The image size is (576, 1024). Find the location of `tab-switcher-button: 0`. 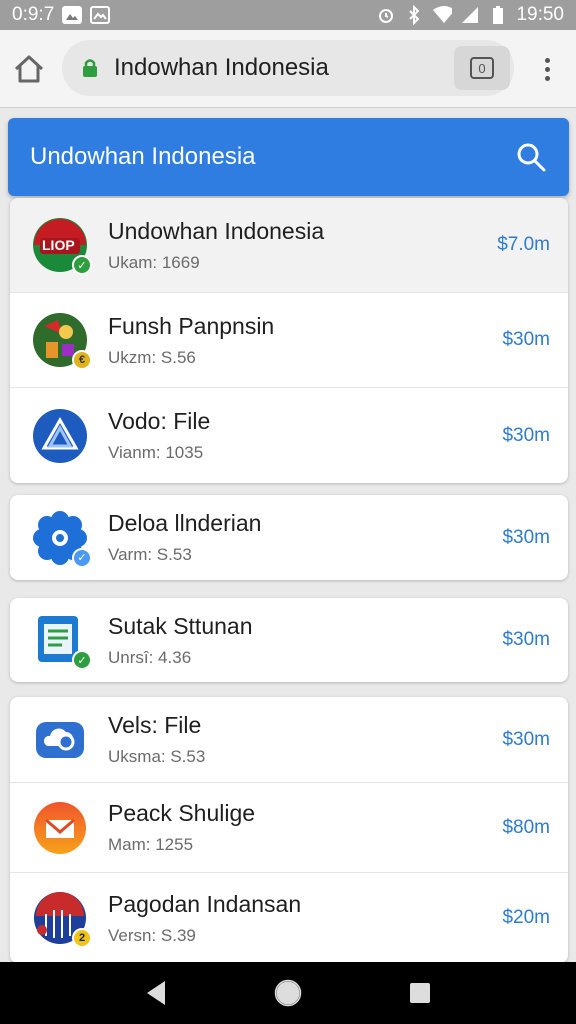

tab-switcher-button: 0 is located at coordinates (482, 68).